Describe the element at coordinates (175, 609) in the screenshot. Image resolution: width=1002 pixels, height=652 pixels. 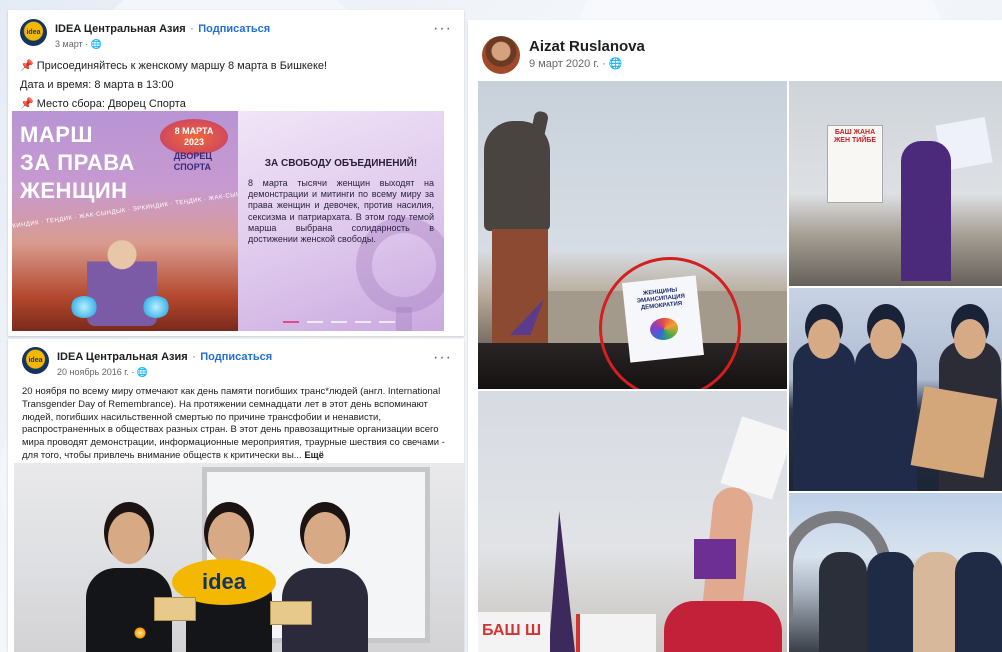
I see `held-card-left` at that location.